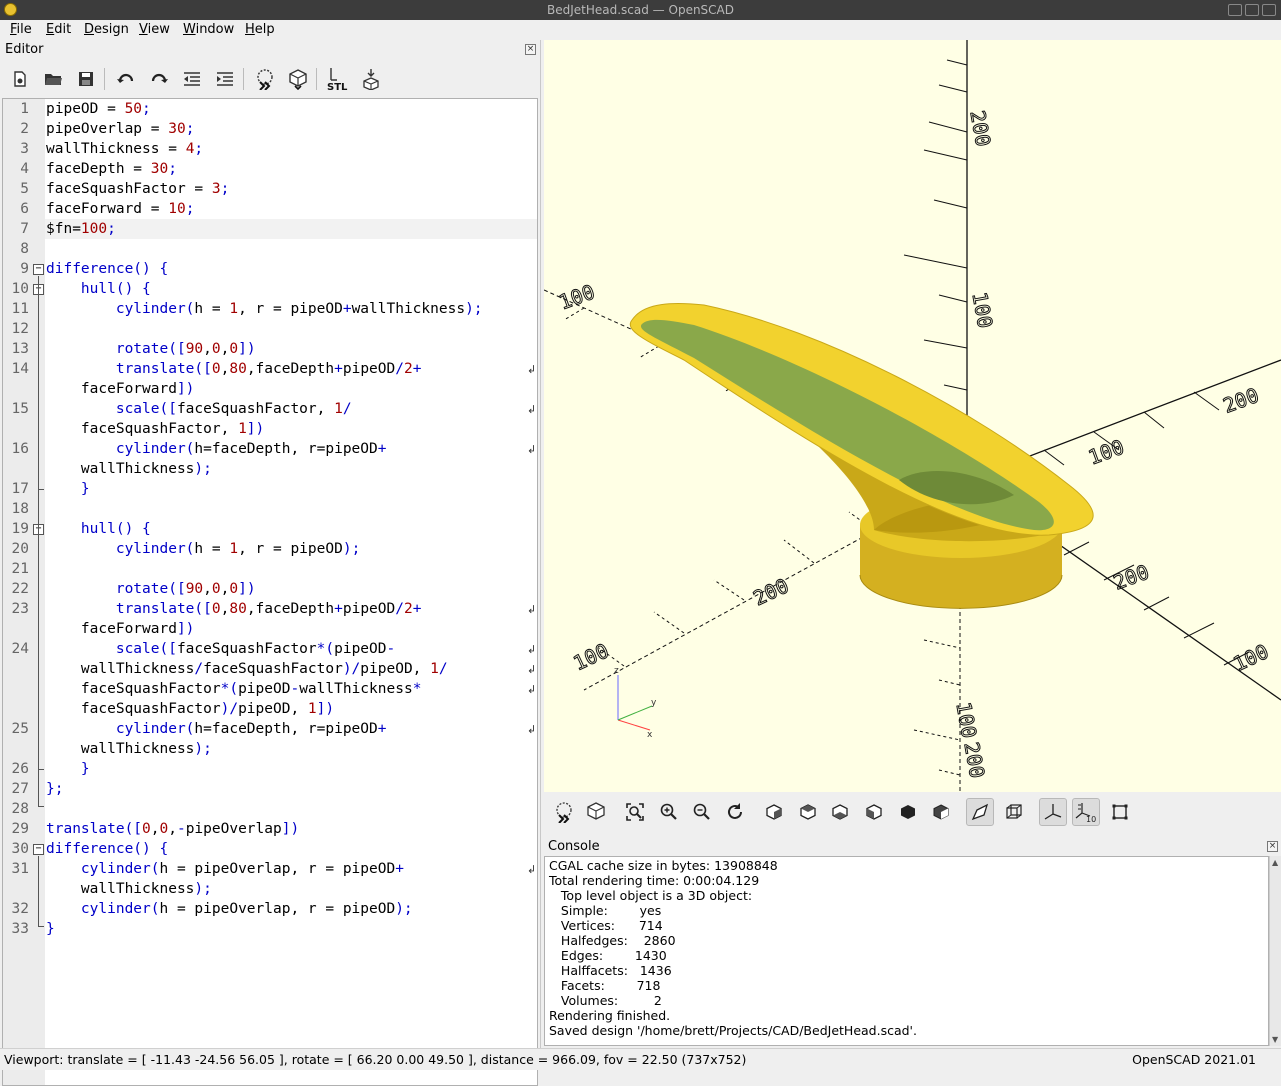 This screenshot has height=1086, width=1281. I want to click on minimize-window-button, so click(1235, 10).